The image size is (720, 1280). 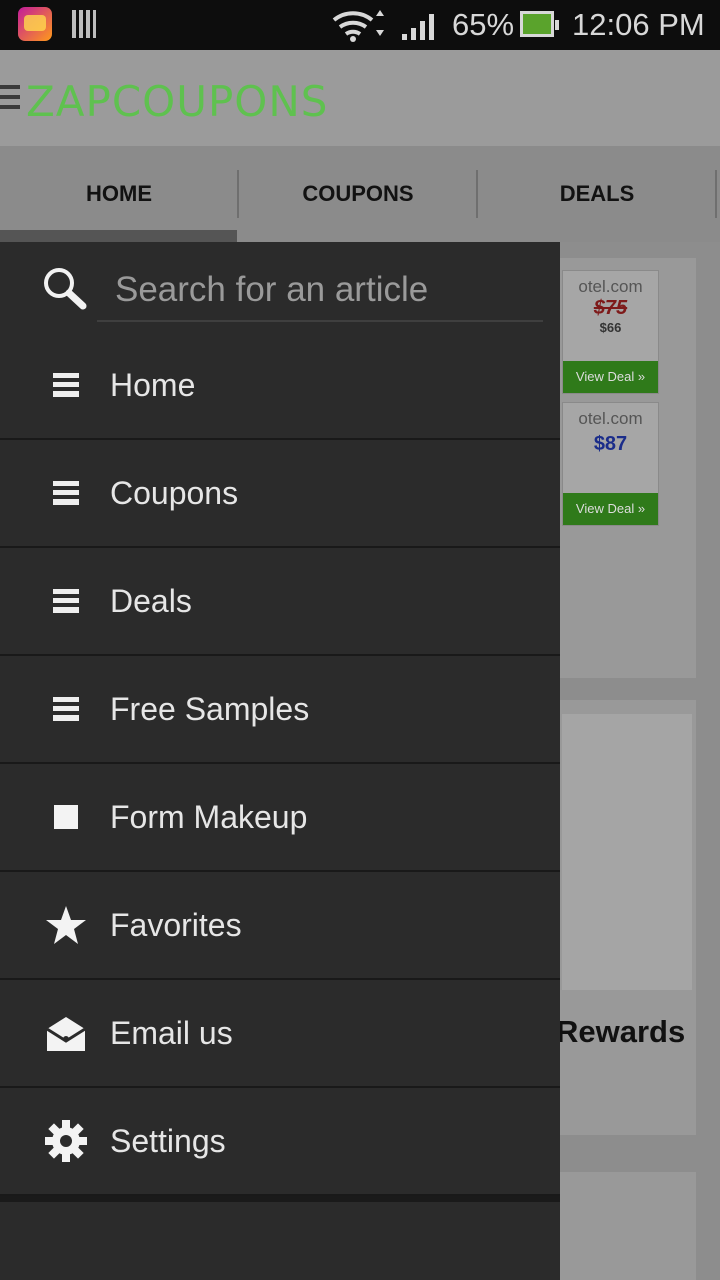 What do you see at coordinates (174, 493) in the screenshot?
I see `drawer-item-label: Coupons` at bounding box center [174, 493].